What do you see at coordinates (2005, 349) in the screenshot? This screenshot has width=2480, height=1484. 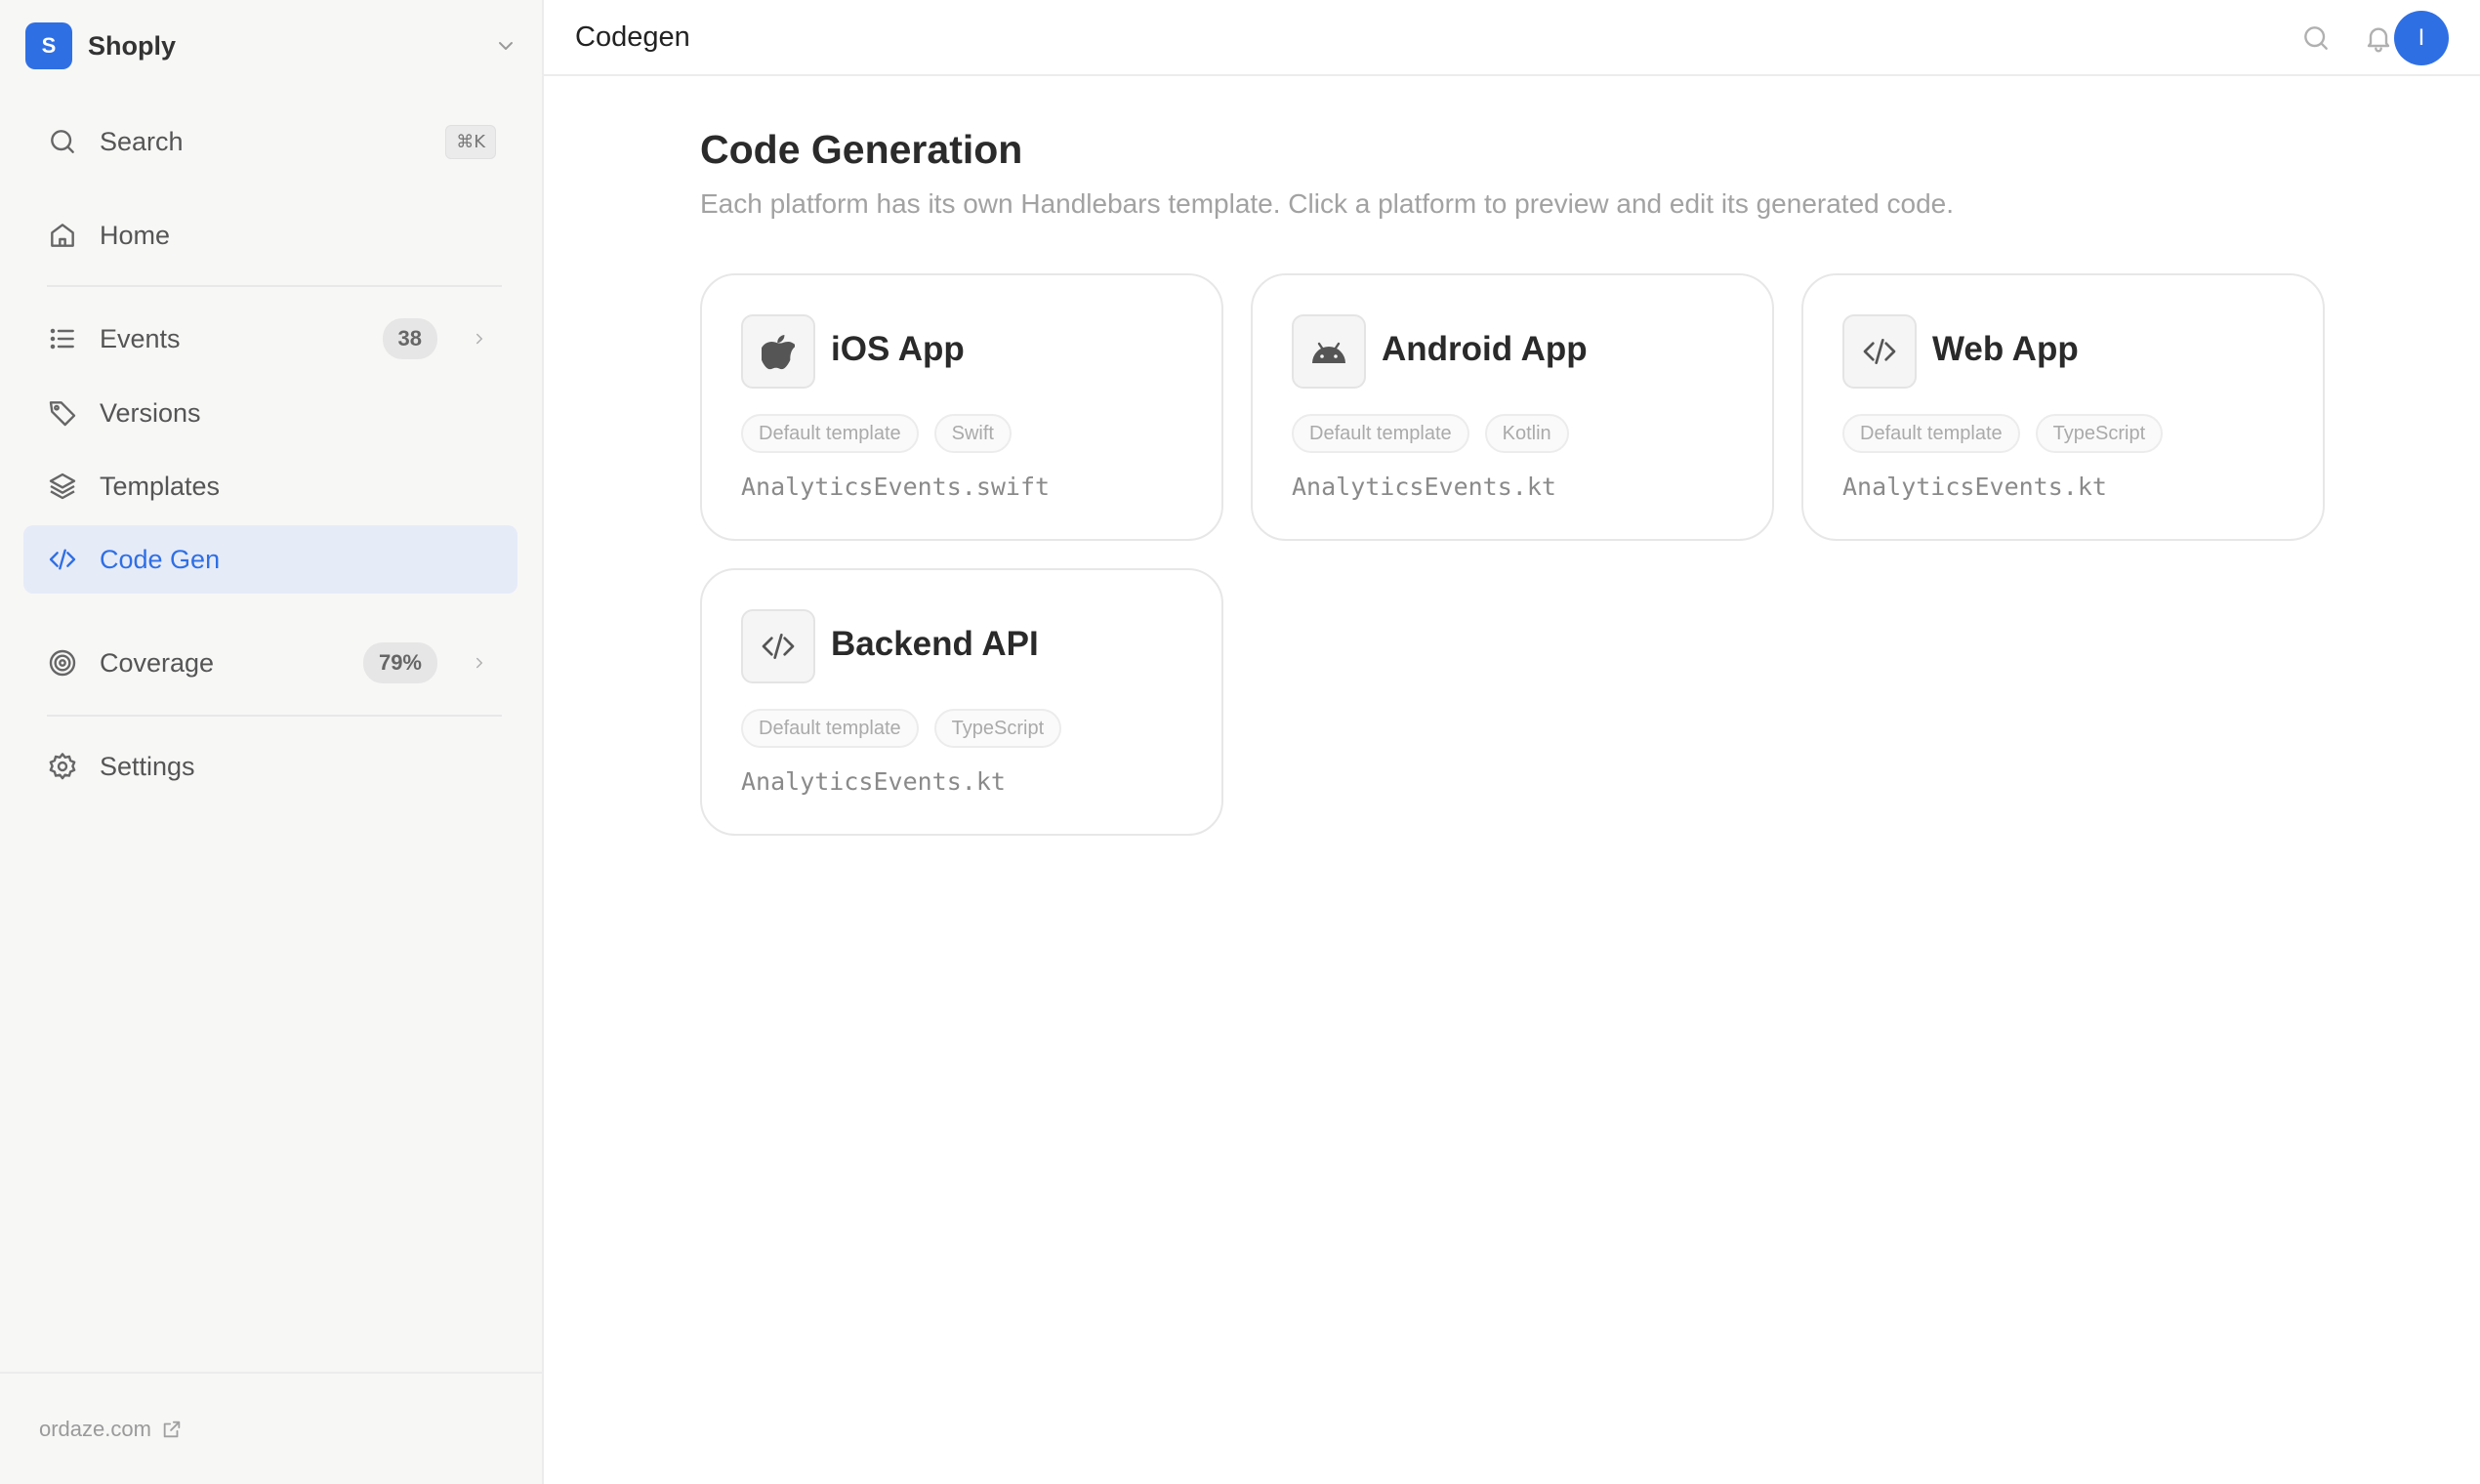 I see `card-title: Web App` at bounding box center [2005, 349].